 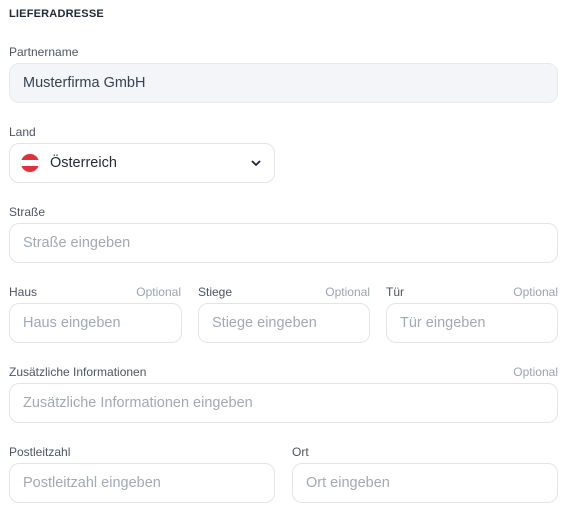 I want to click on street-input: Straße eingeben, so click(x=283, y=243).